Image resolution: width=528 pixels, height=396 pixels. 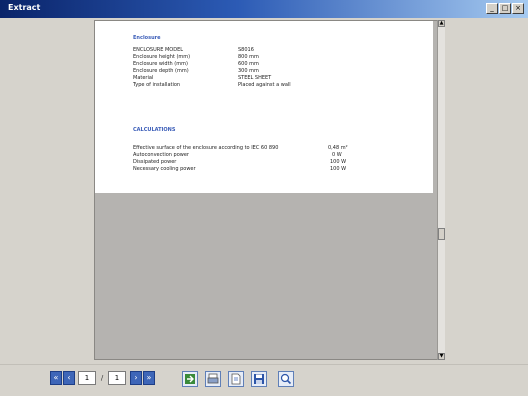 I want to click on vertical-scrollbar: ▲ ▼, so click(x=441, y=190).